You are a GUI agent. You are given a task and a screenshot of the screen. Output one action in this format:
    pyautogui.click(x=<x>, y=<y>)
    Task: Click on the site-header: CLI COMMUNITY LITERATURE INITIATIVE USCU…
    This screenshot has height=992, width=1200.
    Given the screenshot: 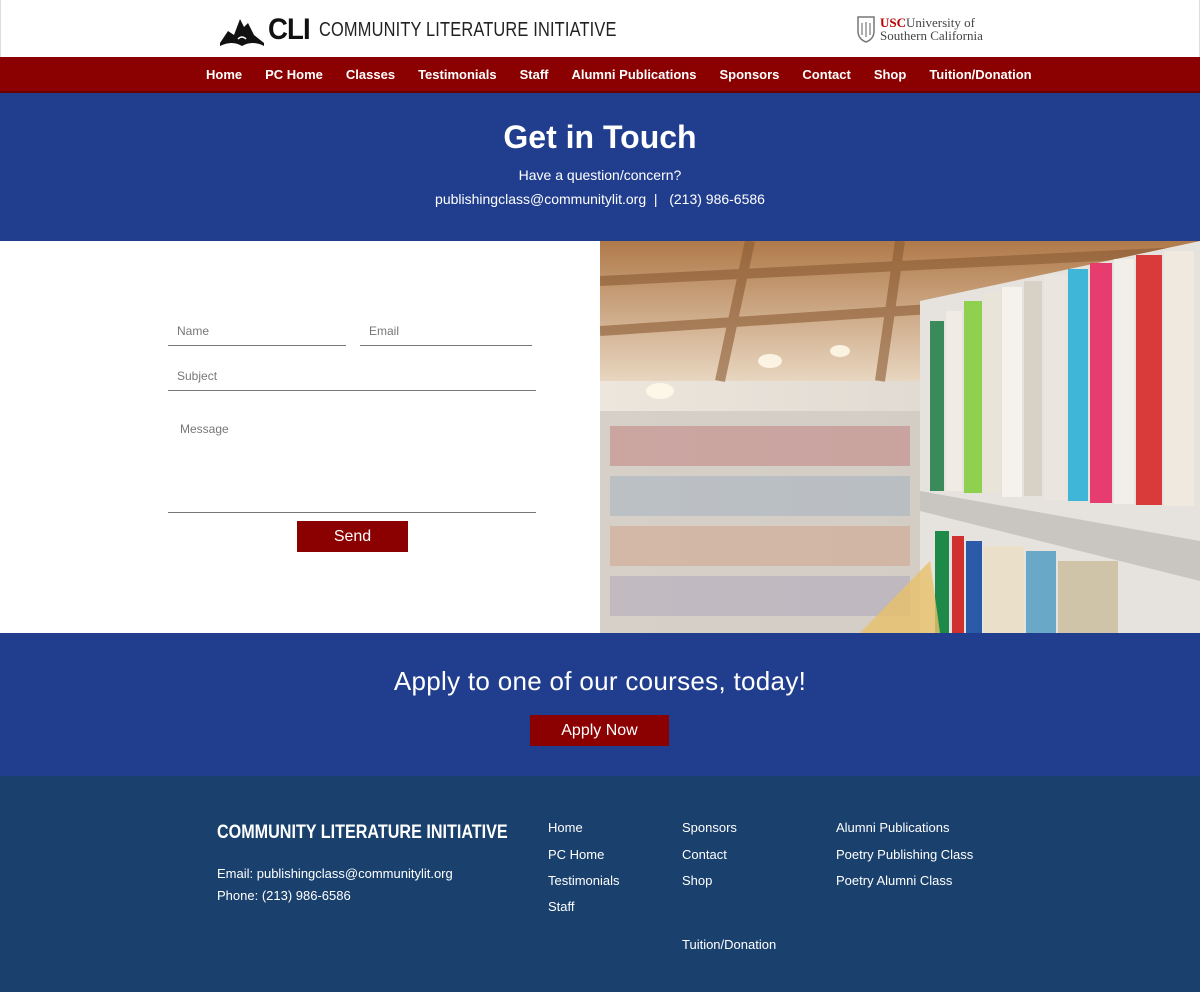 What is the action you would take?
    pyautogui.click(x=600, y=28)
    